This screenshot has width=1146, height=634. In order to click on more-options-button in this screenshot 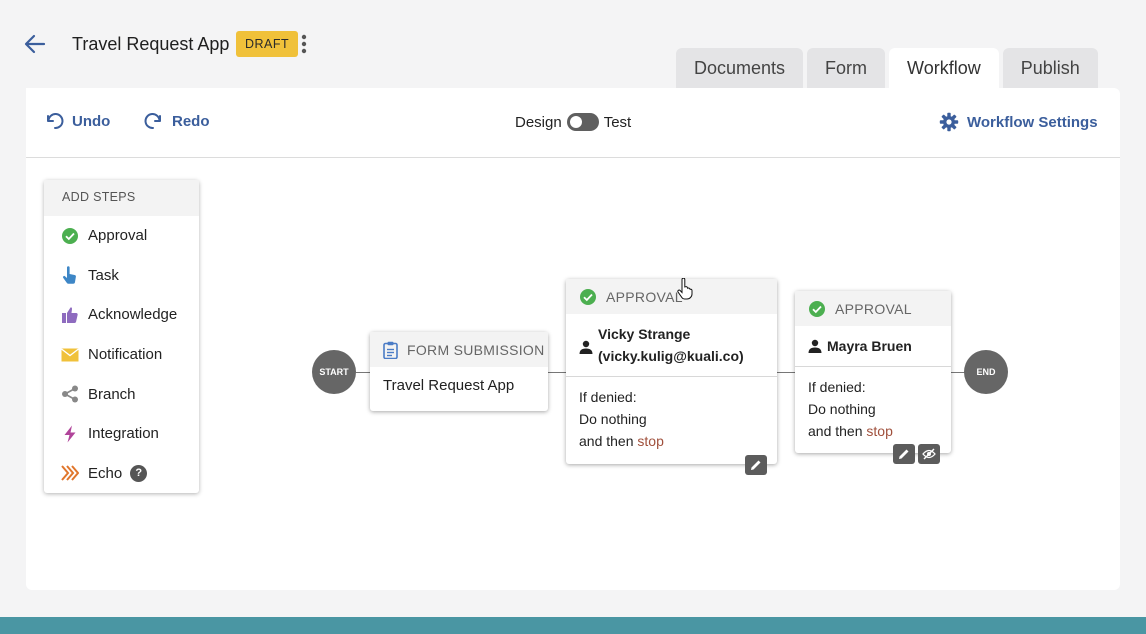, I will do `click(304, 44)`.